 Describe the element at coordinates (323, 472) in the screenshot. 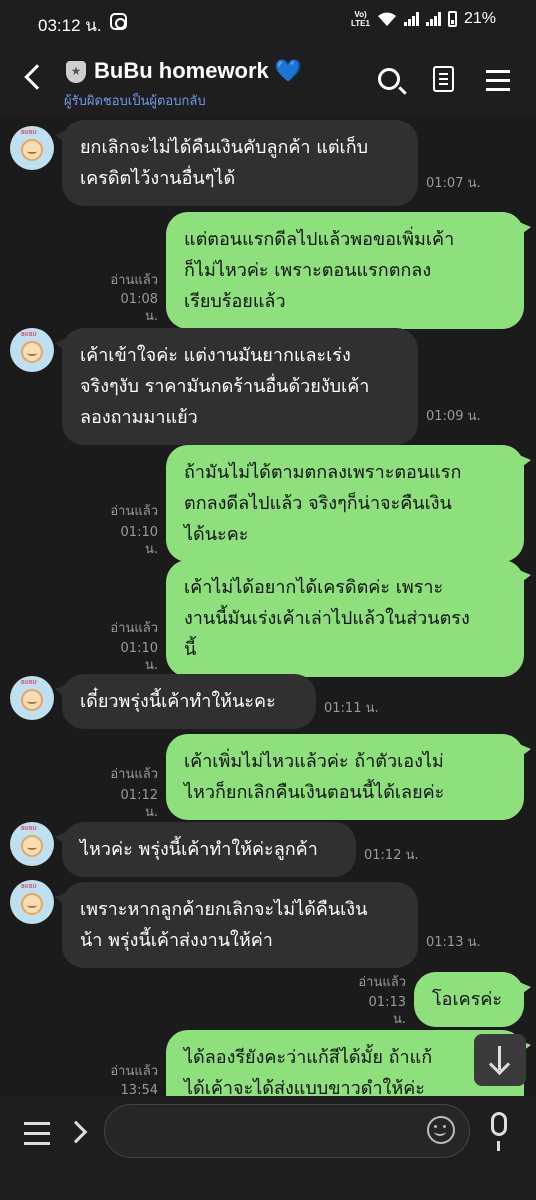

I see `message-line: ถ้ามันไม่ได้ตามตกลงเพราะตอนแรก` at that location.